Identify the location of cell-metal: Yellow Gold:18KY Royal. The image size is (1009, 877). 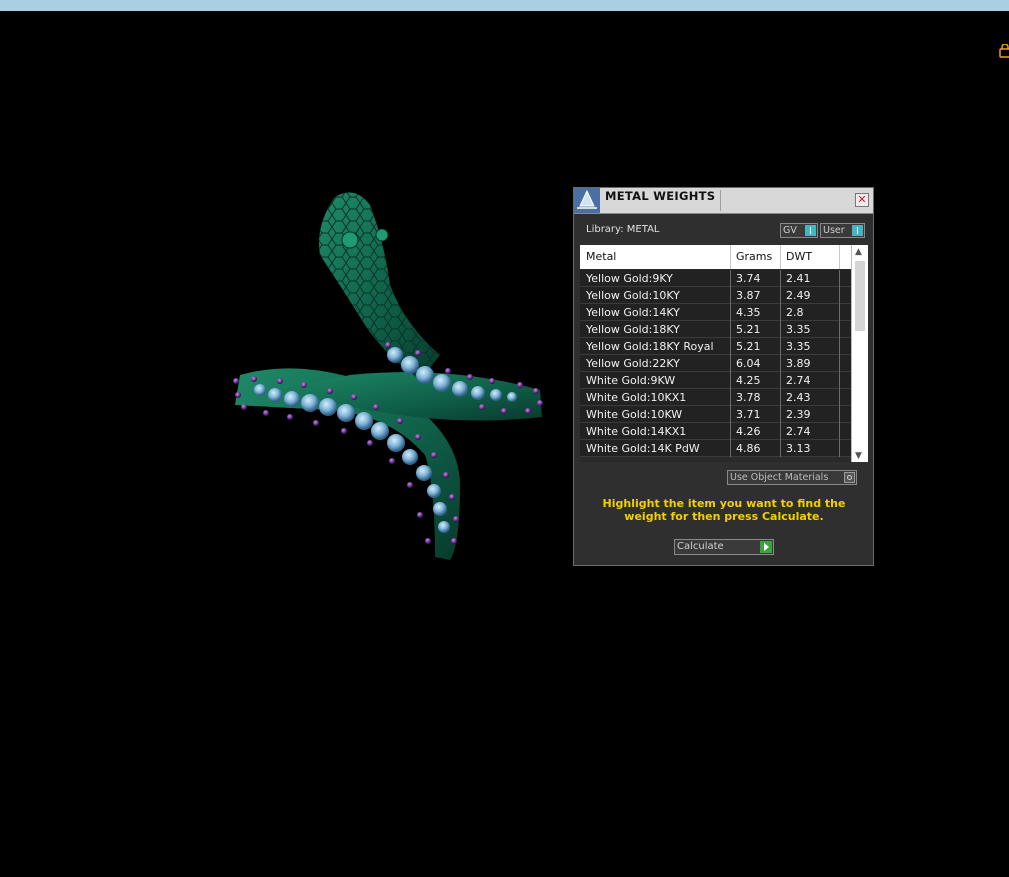
(650, 346).